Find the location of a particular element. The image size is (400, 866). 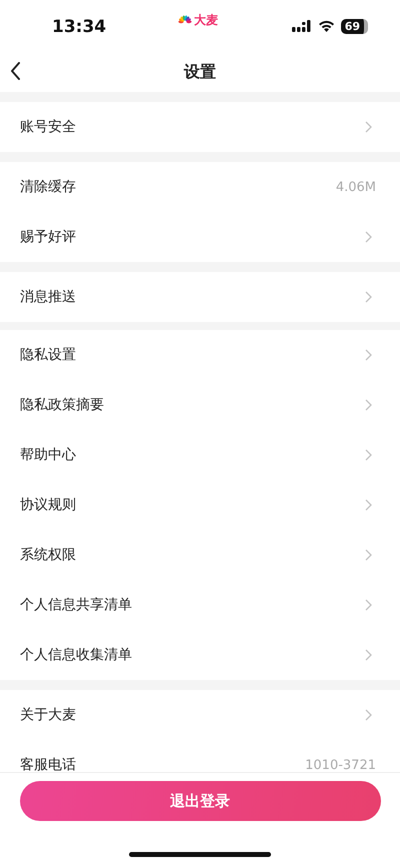

logout-button: 退出登录 is located at coordinates (200, 801).